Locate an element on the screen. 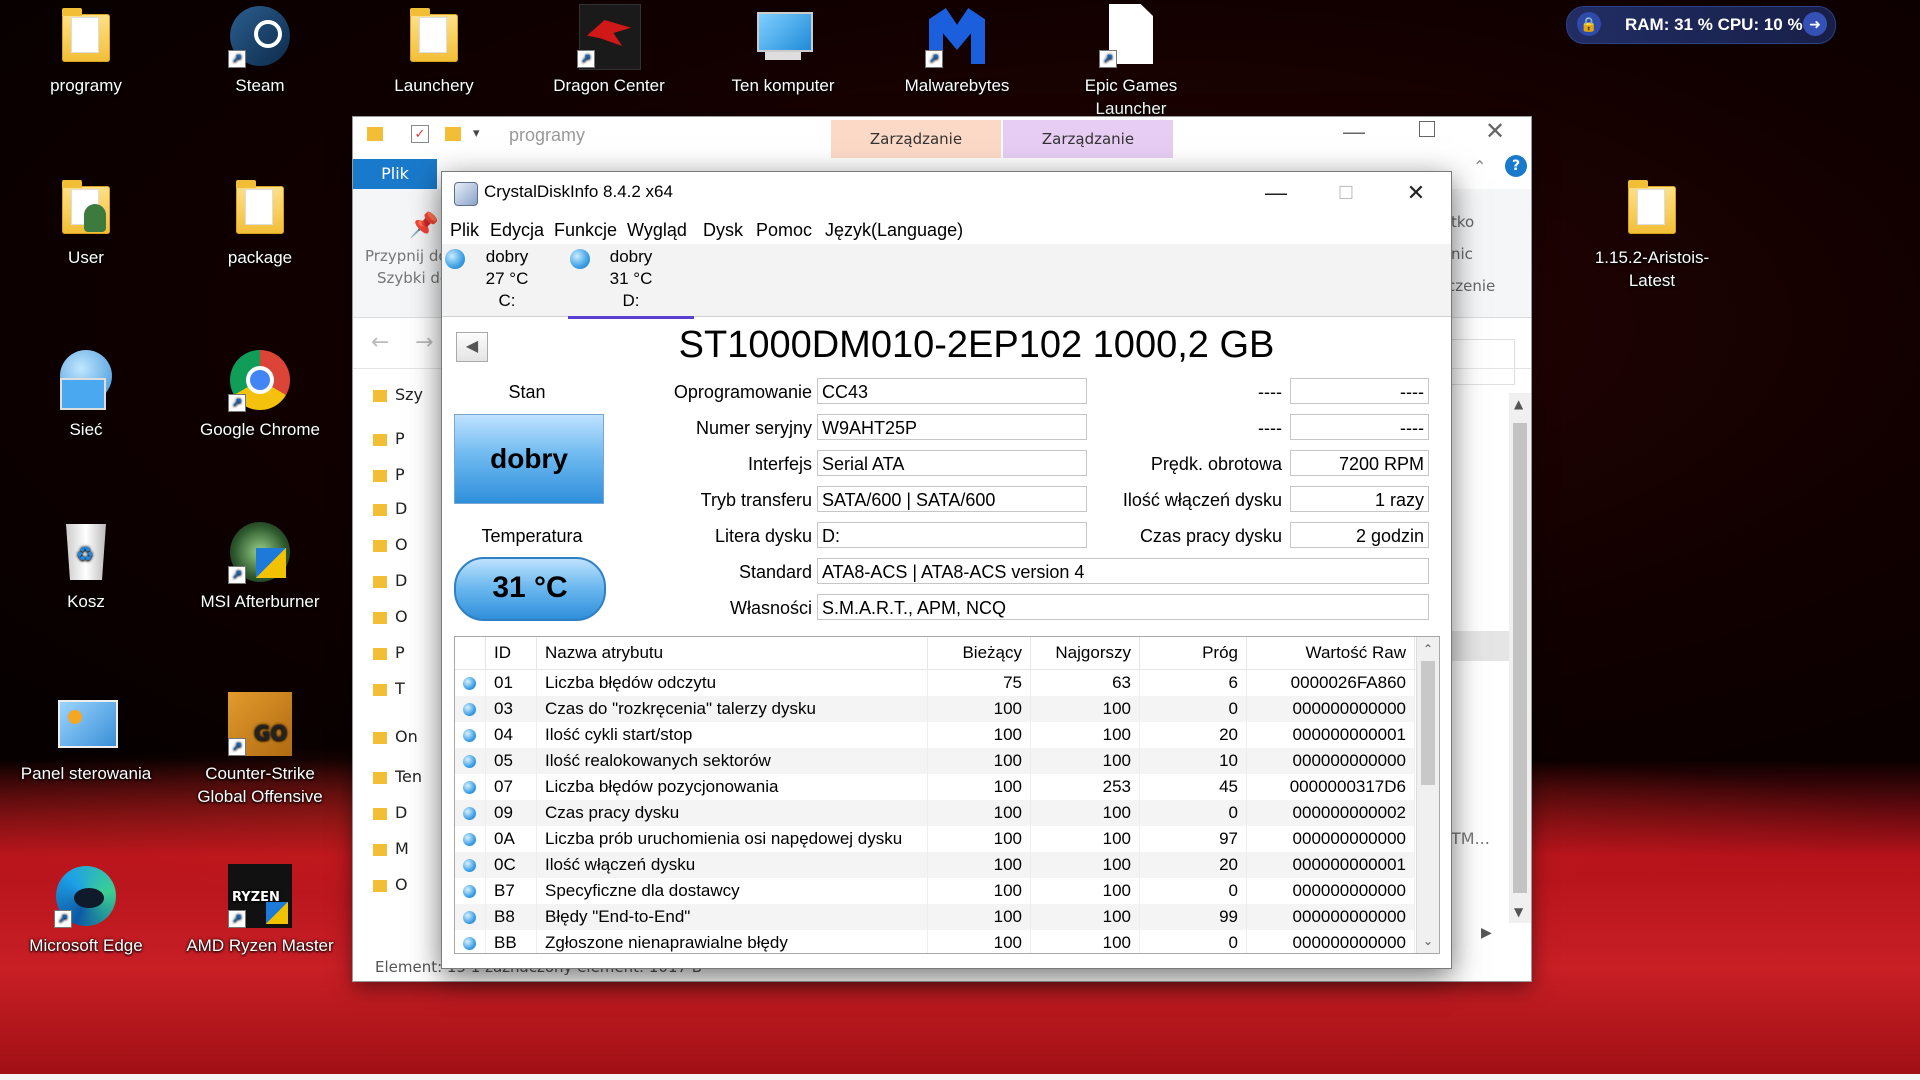  checkbox-icon: ✓ is located at coordinates (420, 134).